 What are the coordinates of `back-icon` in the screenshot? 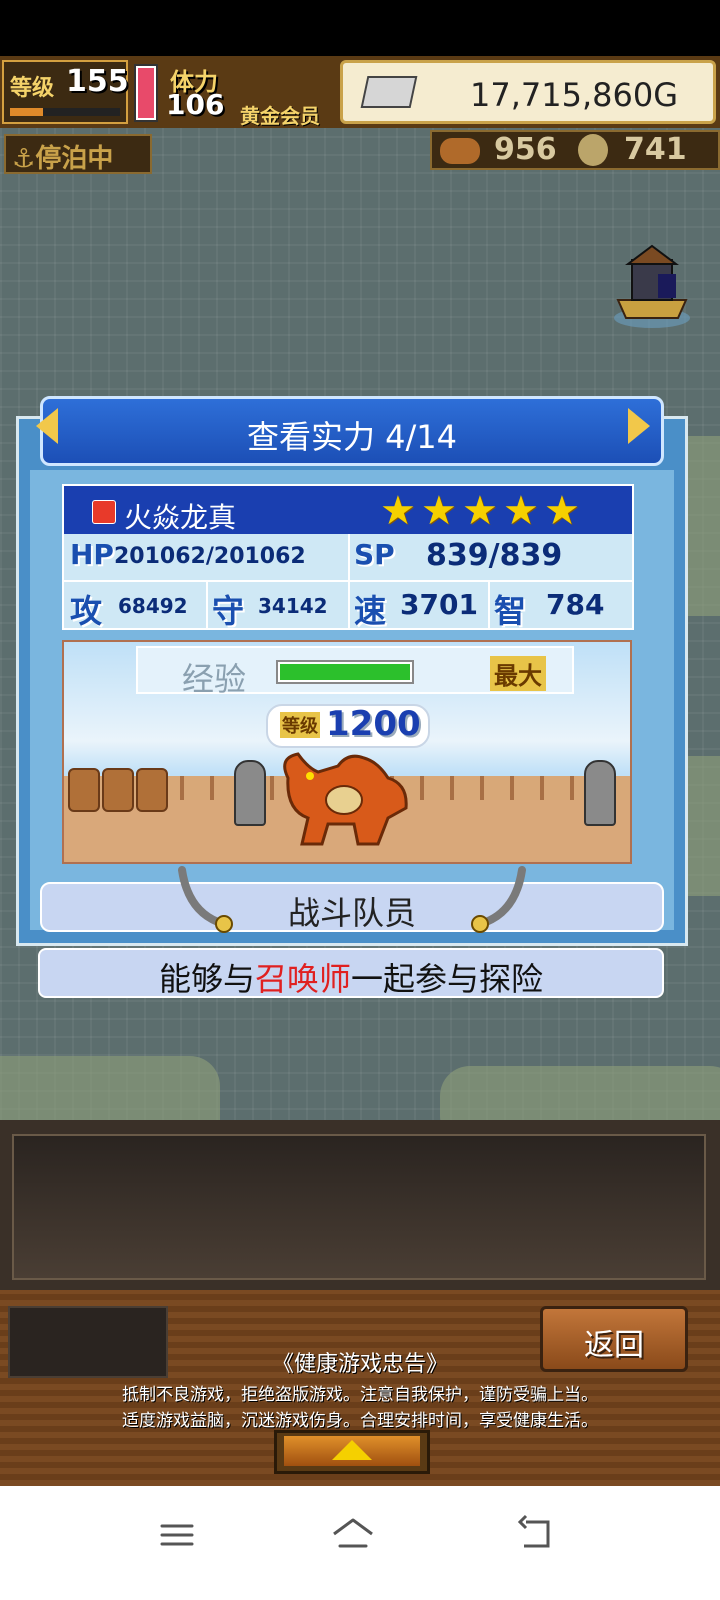 It's located at (537, 1535).